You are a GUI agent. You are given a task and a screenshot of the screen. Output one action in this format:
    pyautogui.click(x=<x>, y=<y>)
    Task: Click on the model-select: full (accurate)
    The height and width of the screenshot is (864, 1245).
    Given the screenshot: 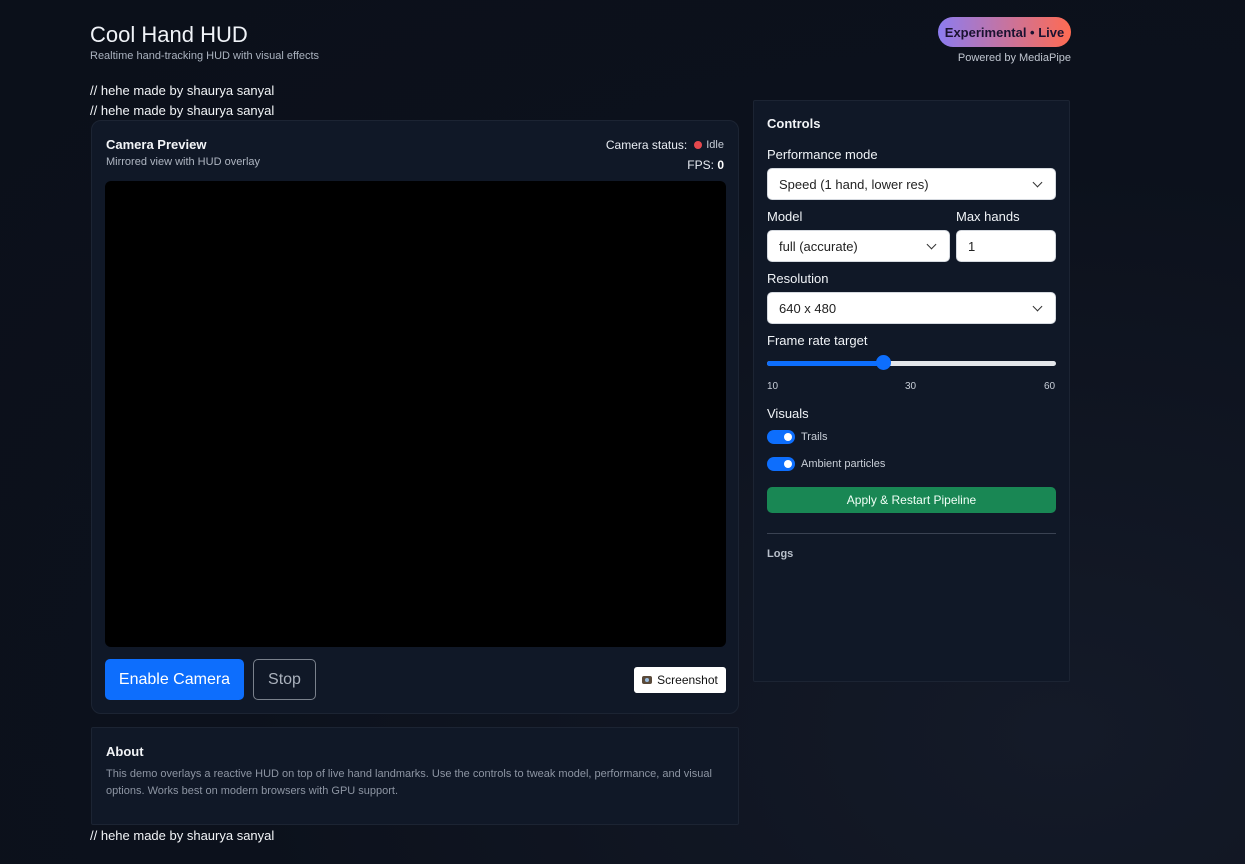 What is the action you would take?
    pyautogui.click(x=858, y=246)
    